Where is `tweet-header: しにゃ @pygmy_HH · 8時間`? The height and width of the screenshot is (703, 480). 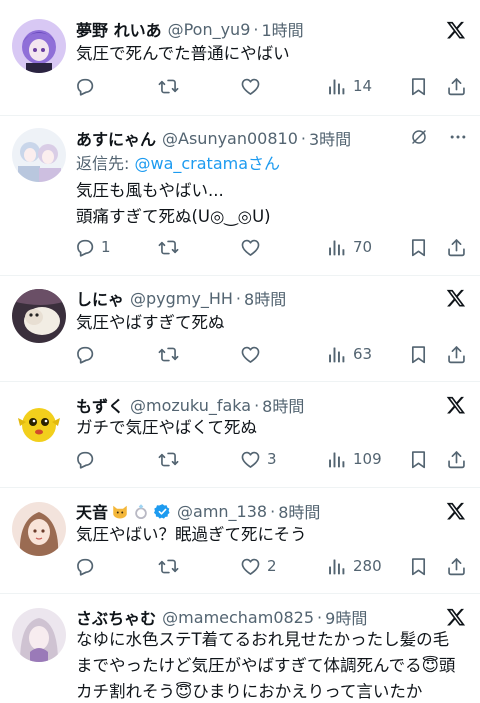
tweet-header: しにゃ @pygmy_HH · 8時間 is located at coordinates (258, 298).